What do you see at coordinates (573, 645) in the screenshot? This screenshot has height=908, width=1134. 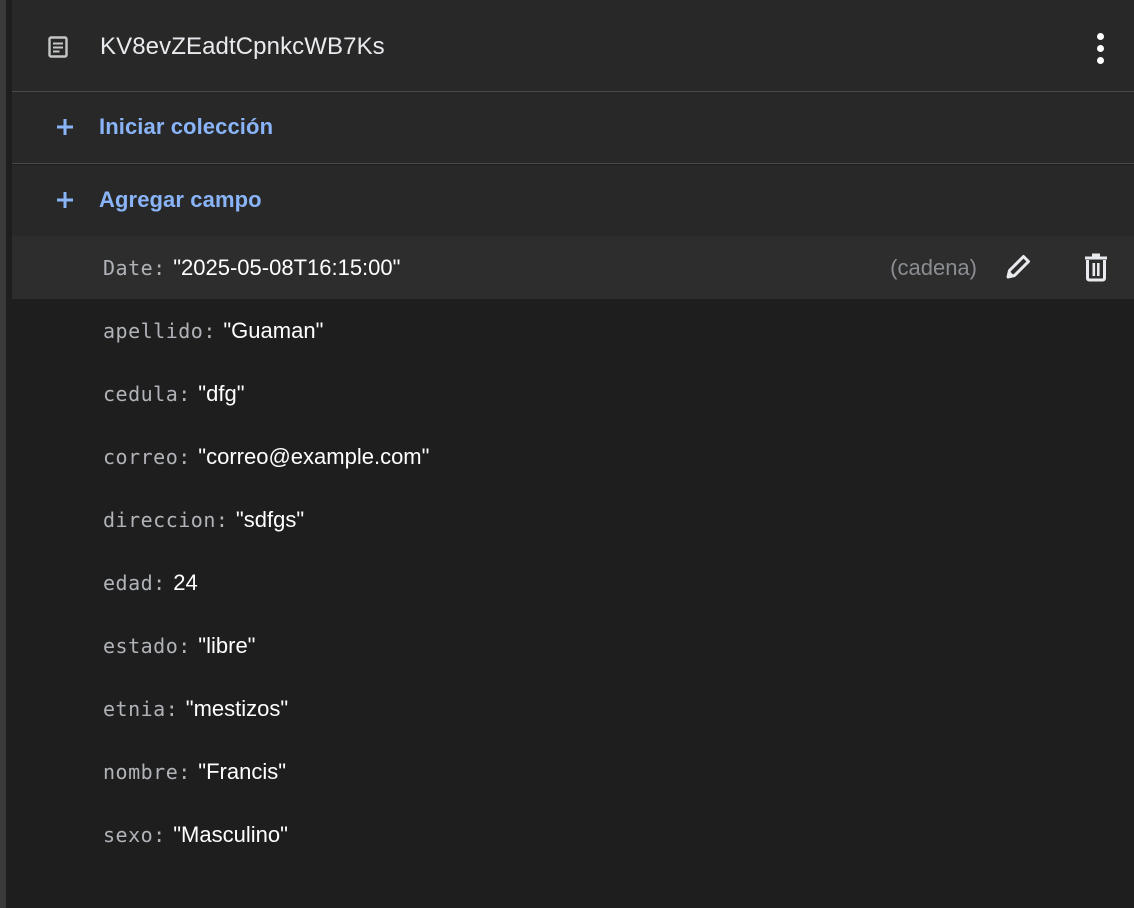 I see `field-row-estado: estado: "libre"` at bounding box center [573, 645].